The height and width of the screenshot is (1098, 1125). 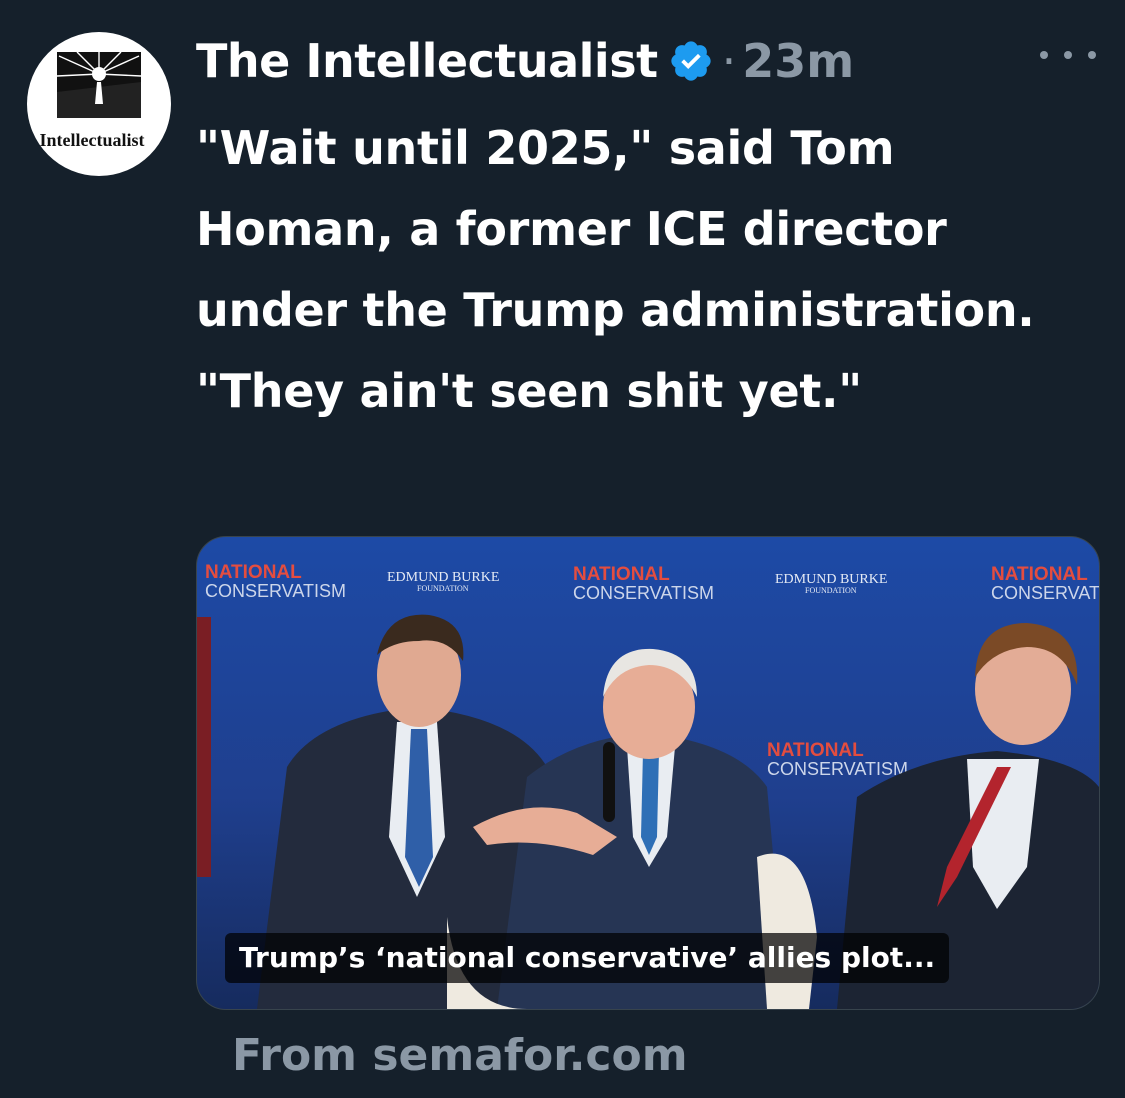 What do you see at coordinates (460, 1055) in the screenshot?
I see `link-source: From semafor.com` at bounding box center [460, 1055].